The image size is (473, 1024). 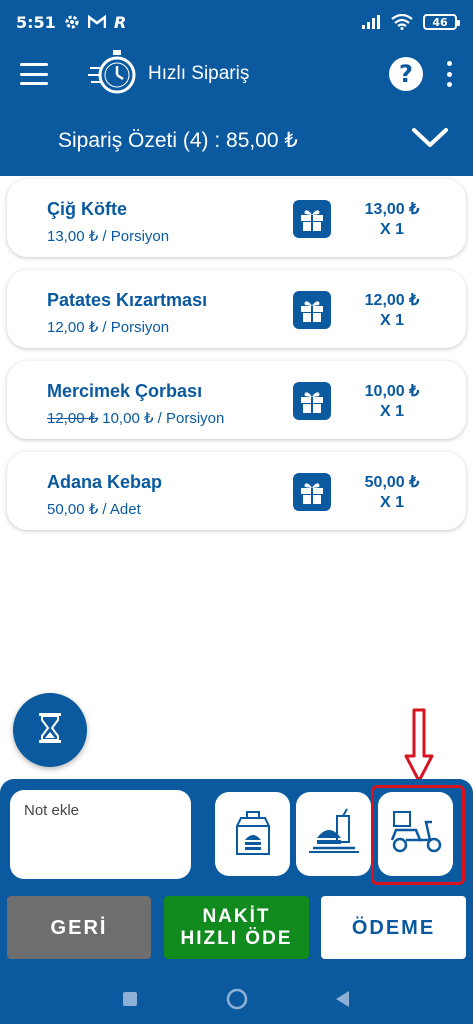 I want to click on item-total-amount: 50,00 ₺, so click(x=392, y=482).